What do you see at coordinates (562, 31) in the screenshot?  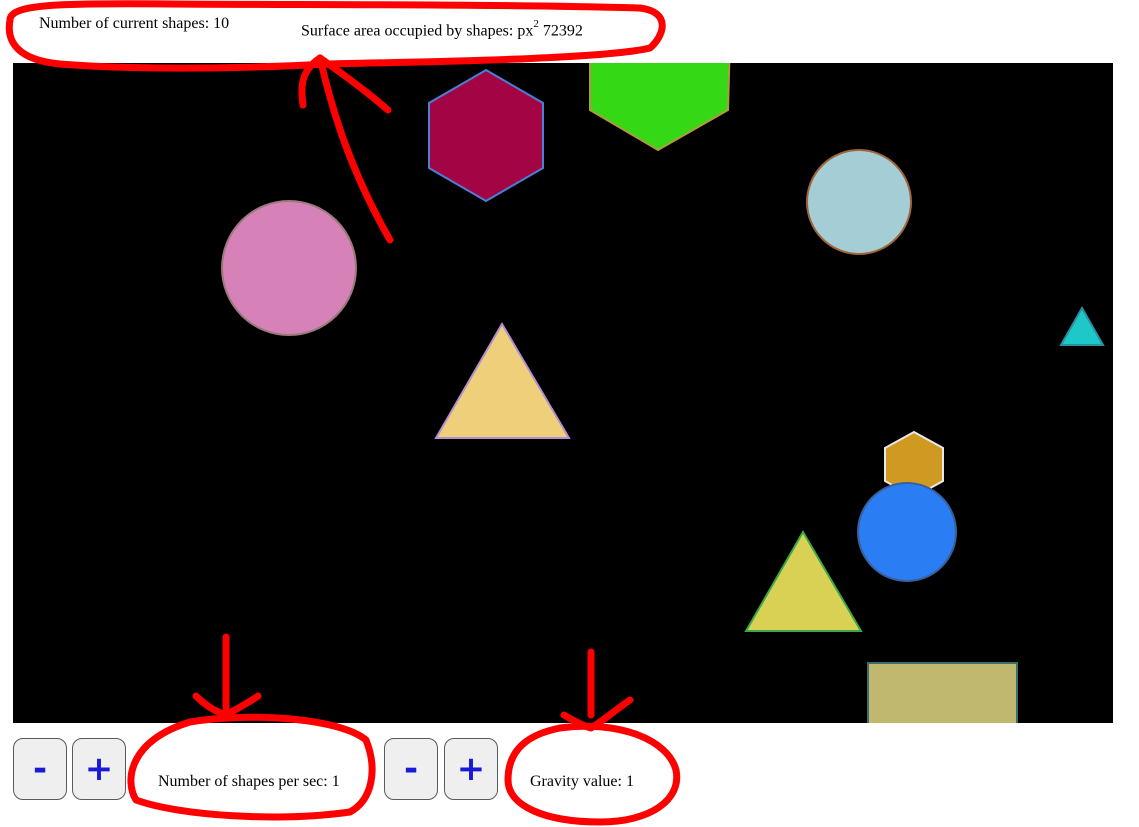 I see `surface-area-value: 72392` at bounding box center [562, 31].